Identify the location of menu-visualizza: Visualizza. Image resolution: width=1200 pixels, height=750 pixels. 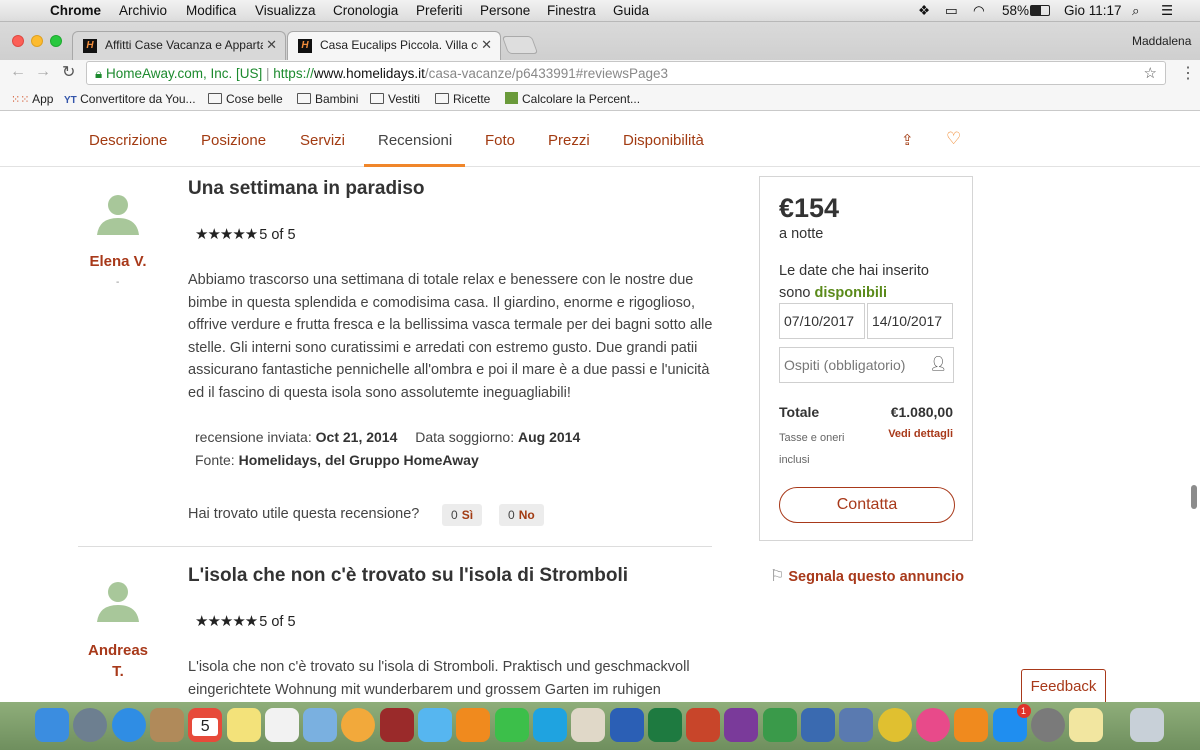
(285, 10).